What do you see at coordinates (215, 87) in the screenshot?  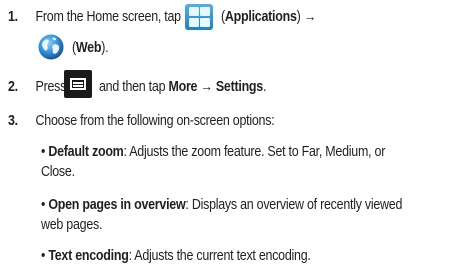 I see `more-settings-label: More → Settings` at bounding box center [215, 87].